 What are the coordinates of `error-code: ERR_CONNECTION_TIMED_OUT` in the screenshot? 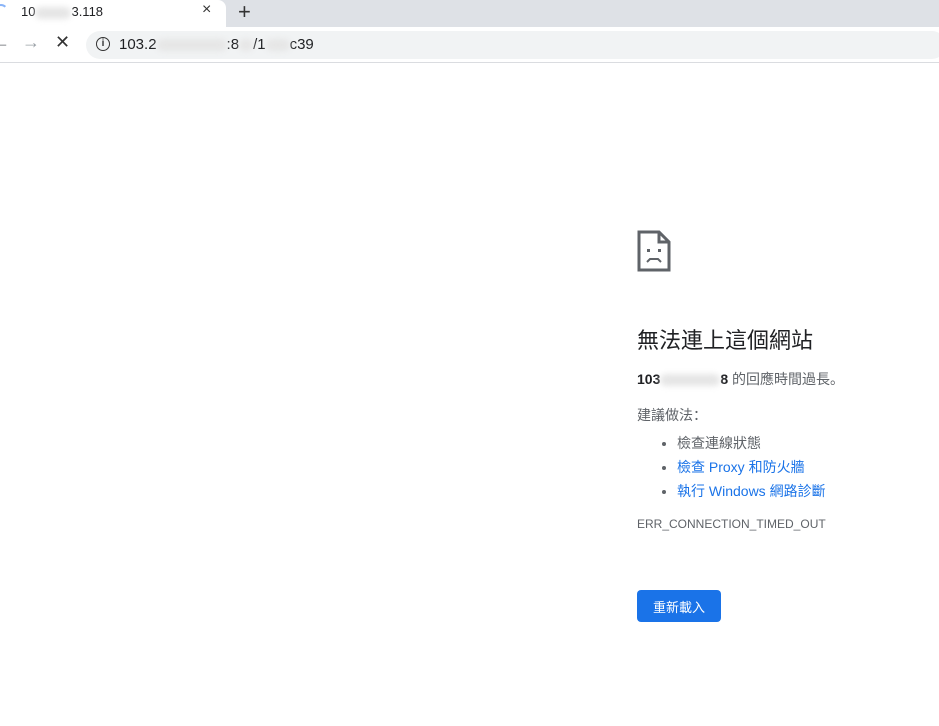 It's located at (731, 524).